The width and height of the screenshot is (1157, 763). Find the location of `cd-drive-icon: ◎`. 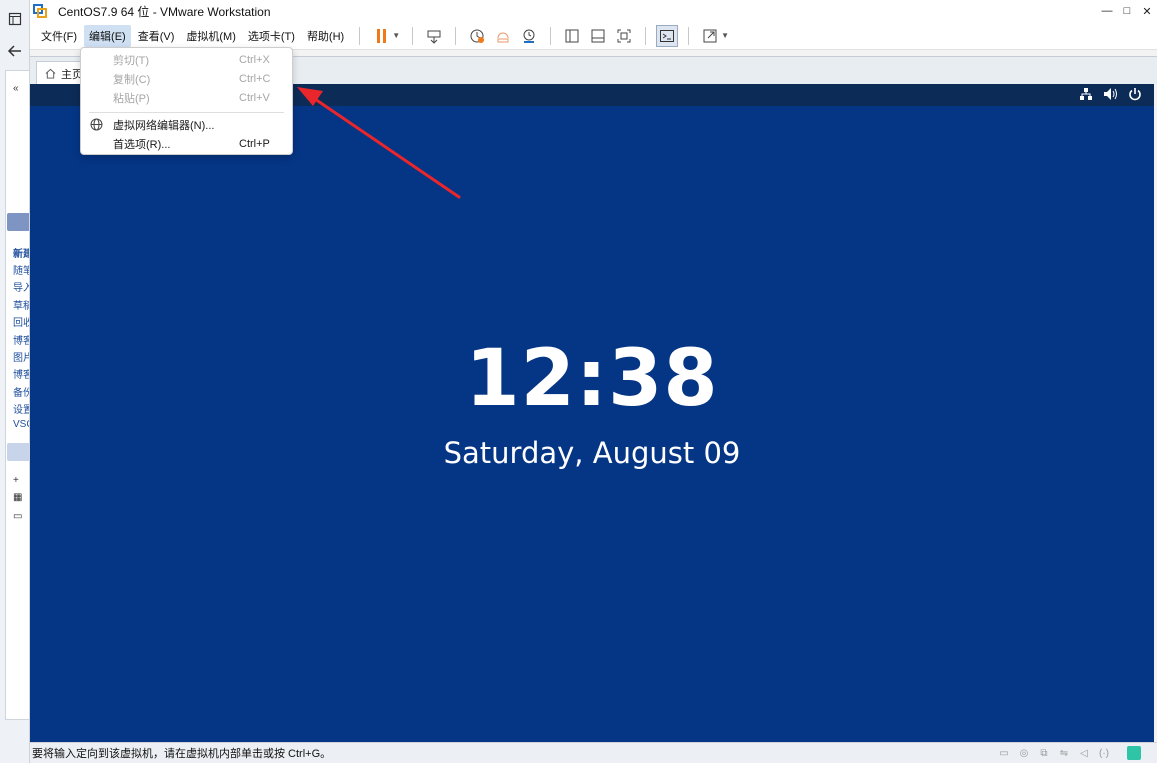

cd-drive-icon: ◎ is located at coordinates (1024, 753).